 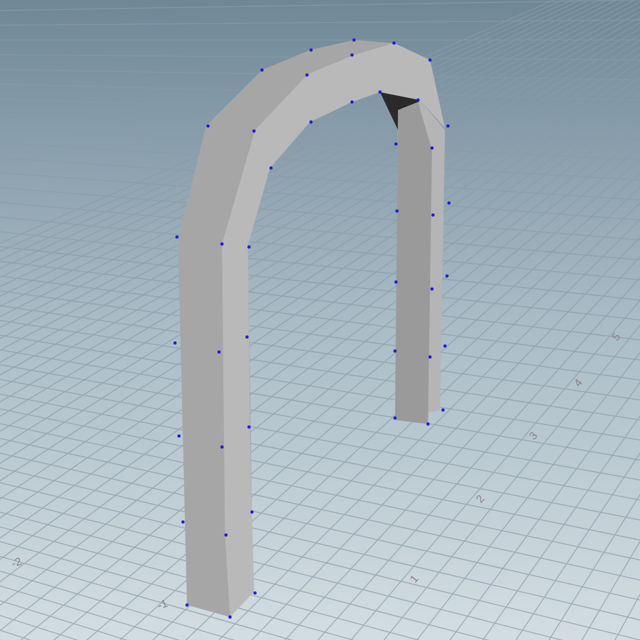 What do you see at coordinates (415, 580) in the screenshot?
I see `grid-label: 1` at bounding box center [415, 580].